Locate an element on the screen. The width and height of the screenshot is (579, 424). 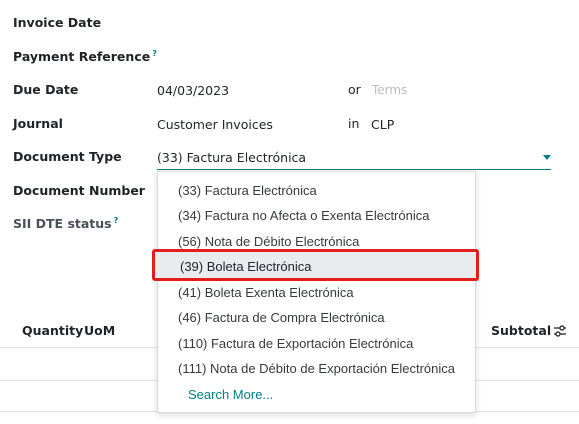
journal-label: Journal is located at coordinates (38, 123).